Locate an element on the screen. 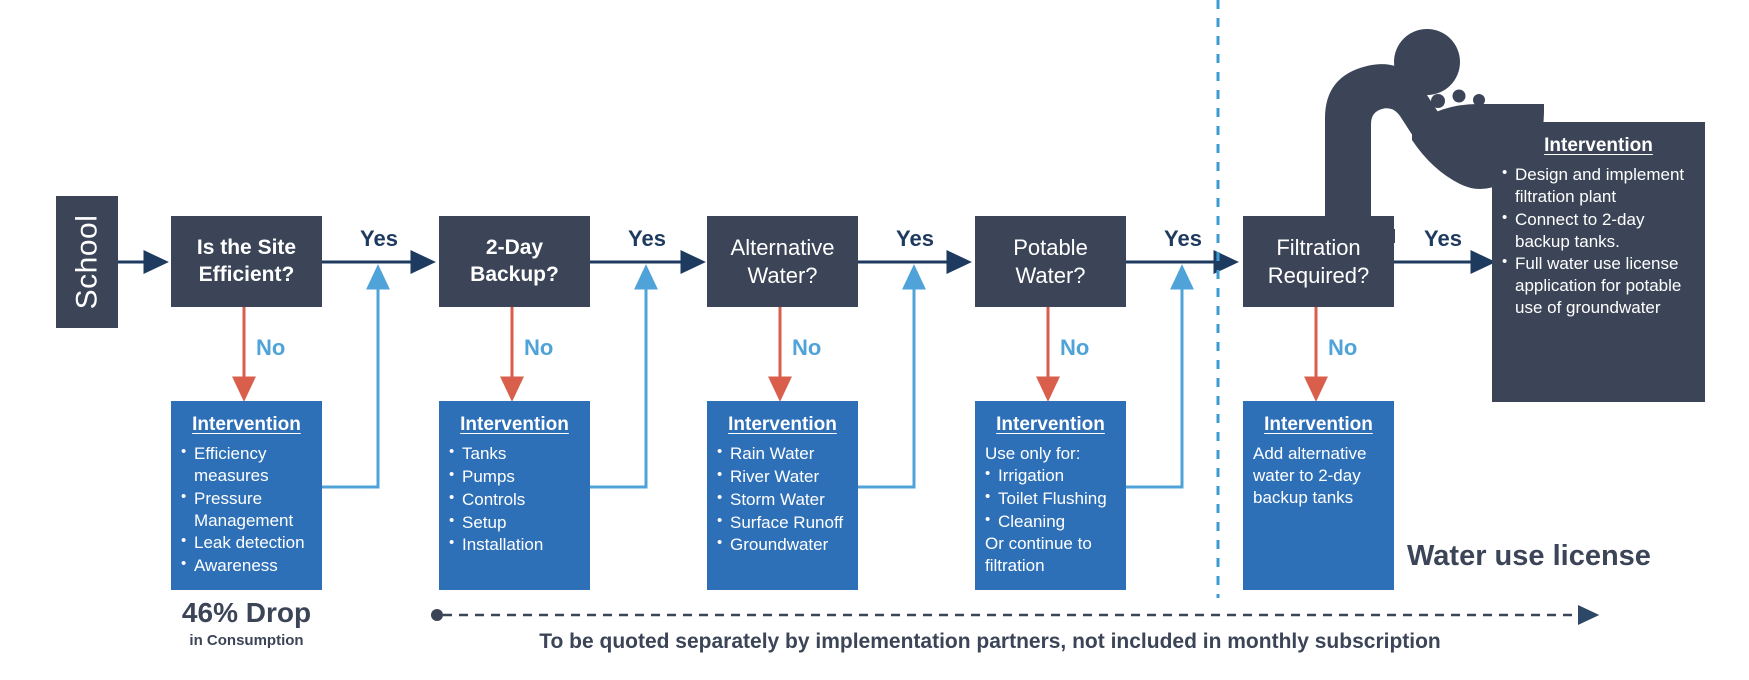 The height and width of the screenshot is (680, 1749). list-item: Pressure Management is located at coordinates (246, 509).